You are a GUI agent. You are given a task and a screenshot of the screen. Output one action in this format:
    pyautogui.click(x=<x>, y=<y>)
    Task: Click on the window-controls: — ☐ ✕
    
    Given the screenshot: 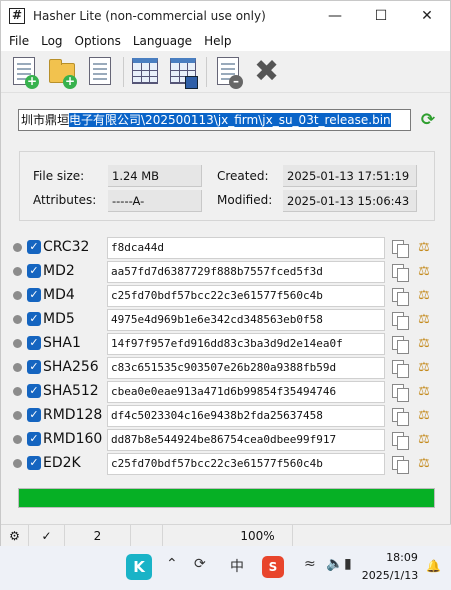 What is the action you would take?
    pyautogui.click(x=381, y=16)
    